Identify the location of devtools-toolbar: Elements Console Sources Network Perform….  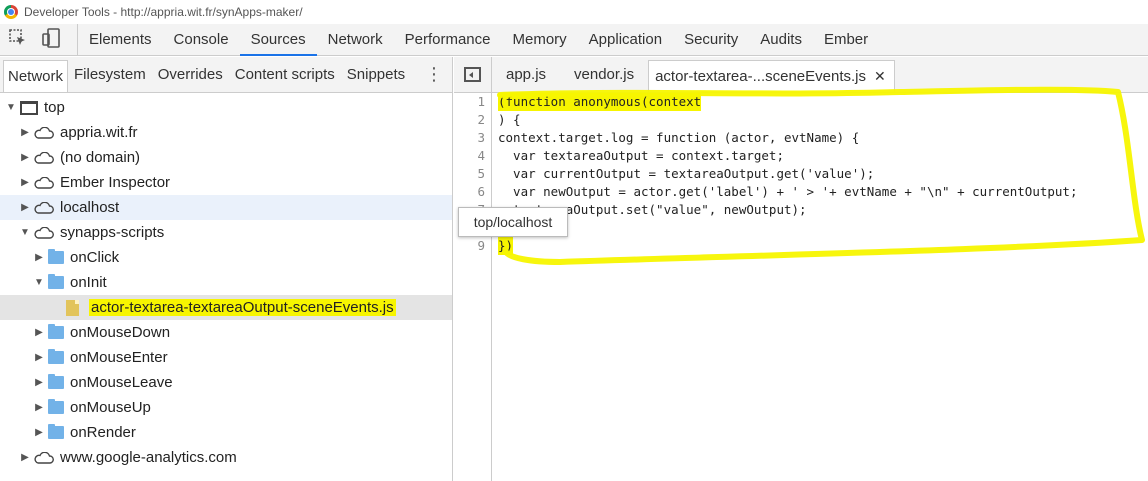
(574, 40).